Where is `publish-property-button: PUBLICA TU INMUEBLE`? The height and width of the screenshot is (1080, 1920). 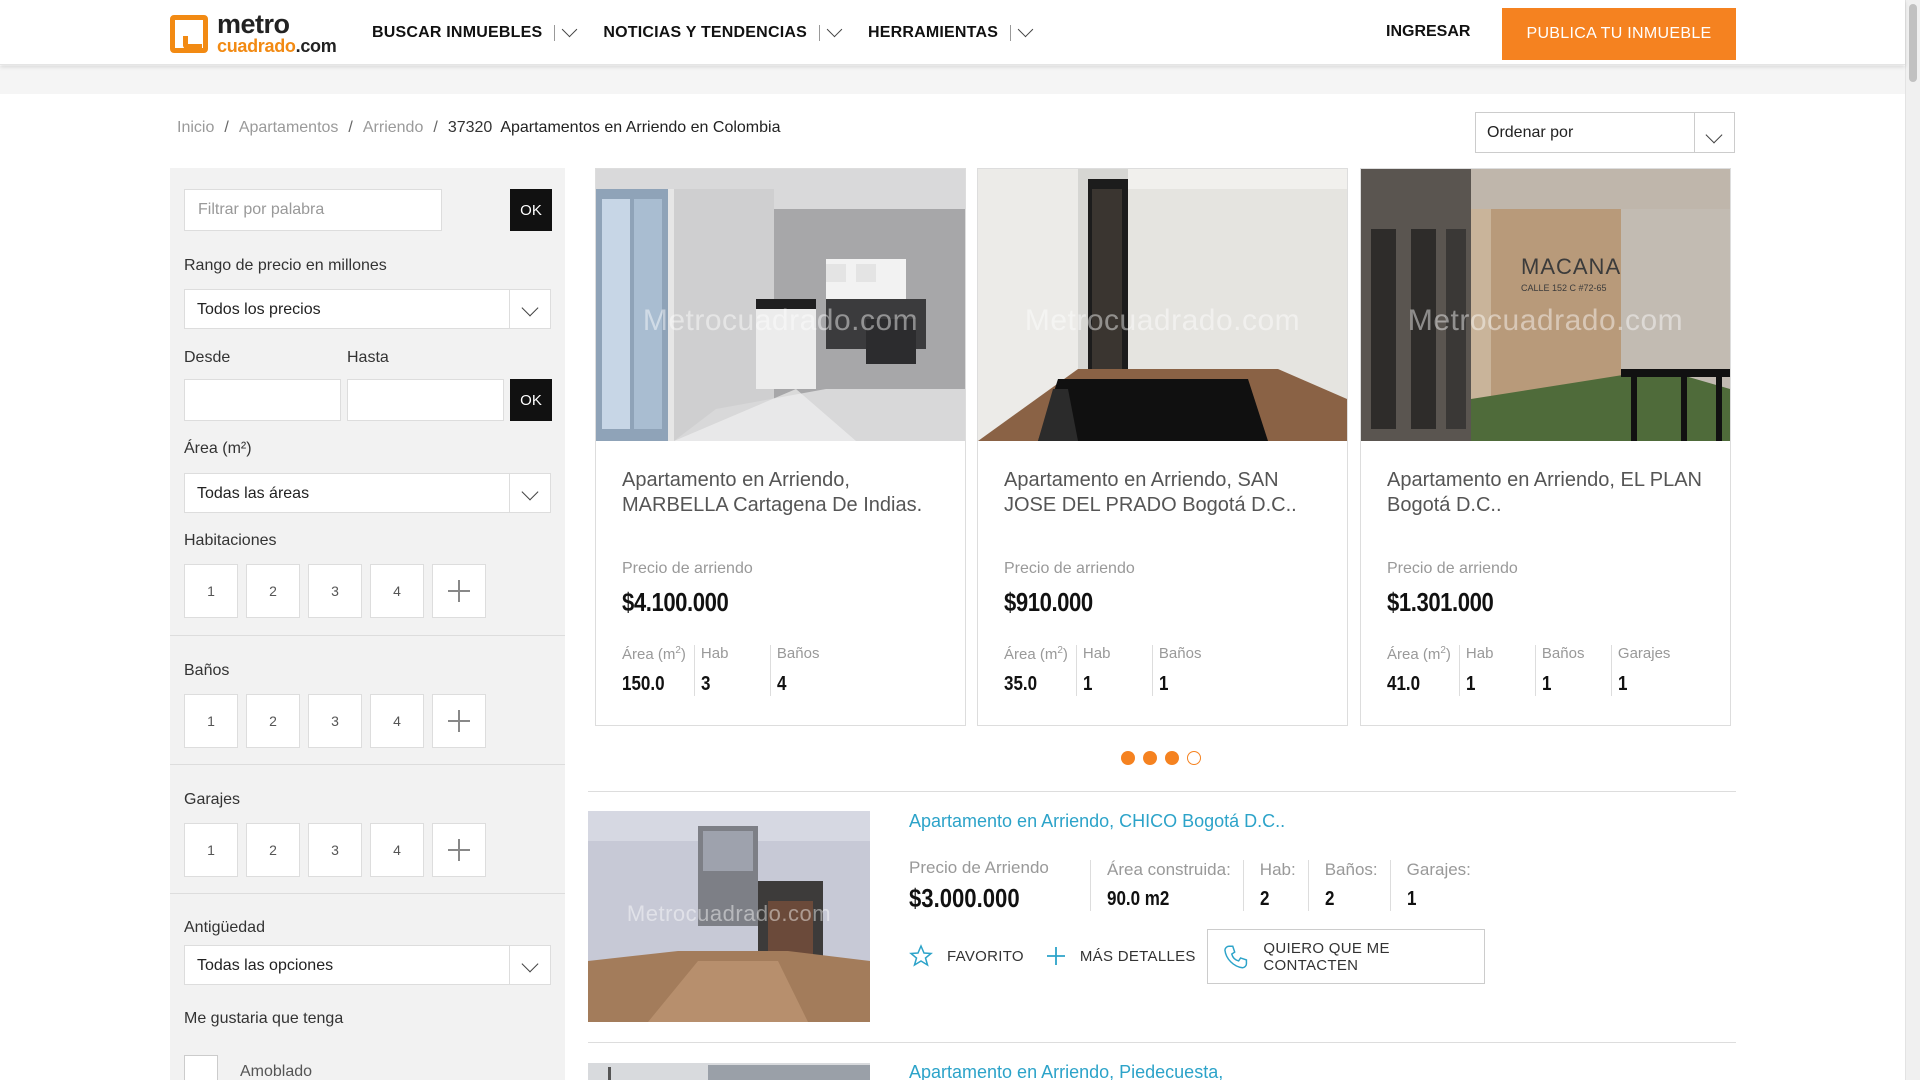 publish-property-button: PUBLICA TU INMUEBLE is located at coordinates (1619, 34).